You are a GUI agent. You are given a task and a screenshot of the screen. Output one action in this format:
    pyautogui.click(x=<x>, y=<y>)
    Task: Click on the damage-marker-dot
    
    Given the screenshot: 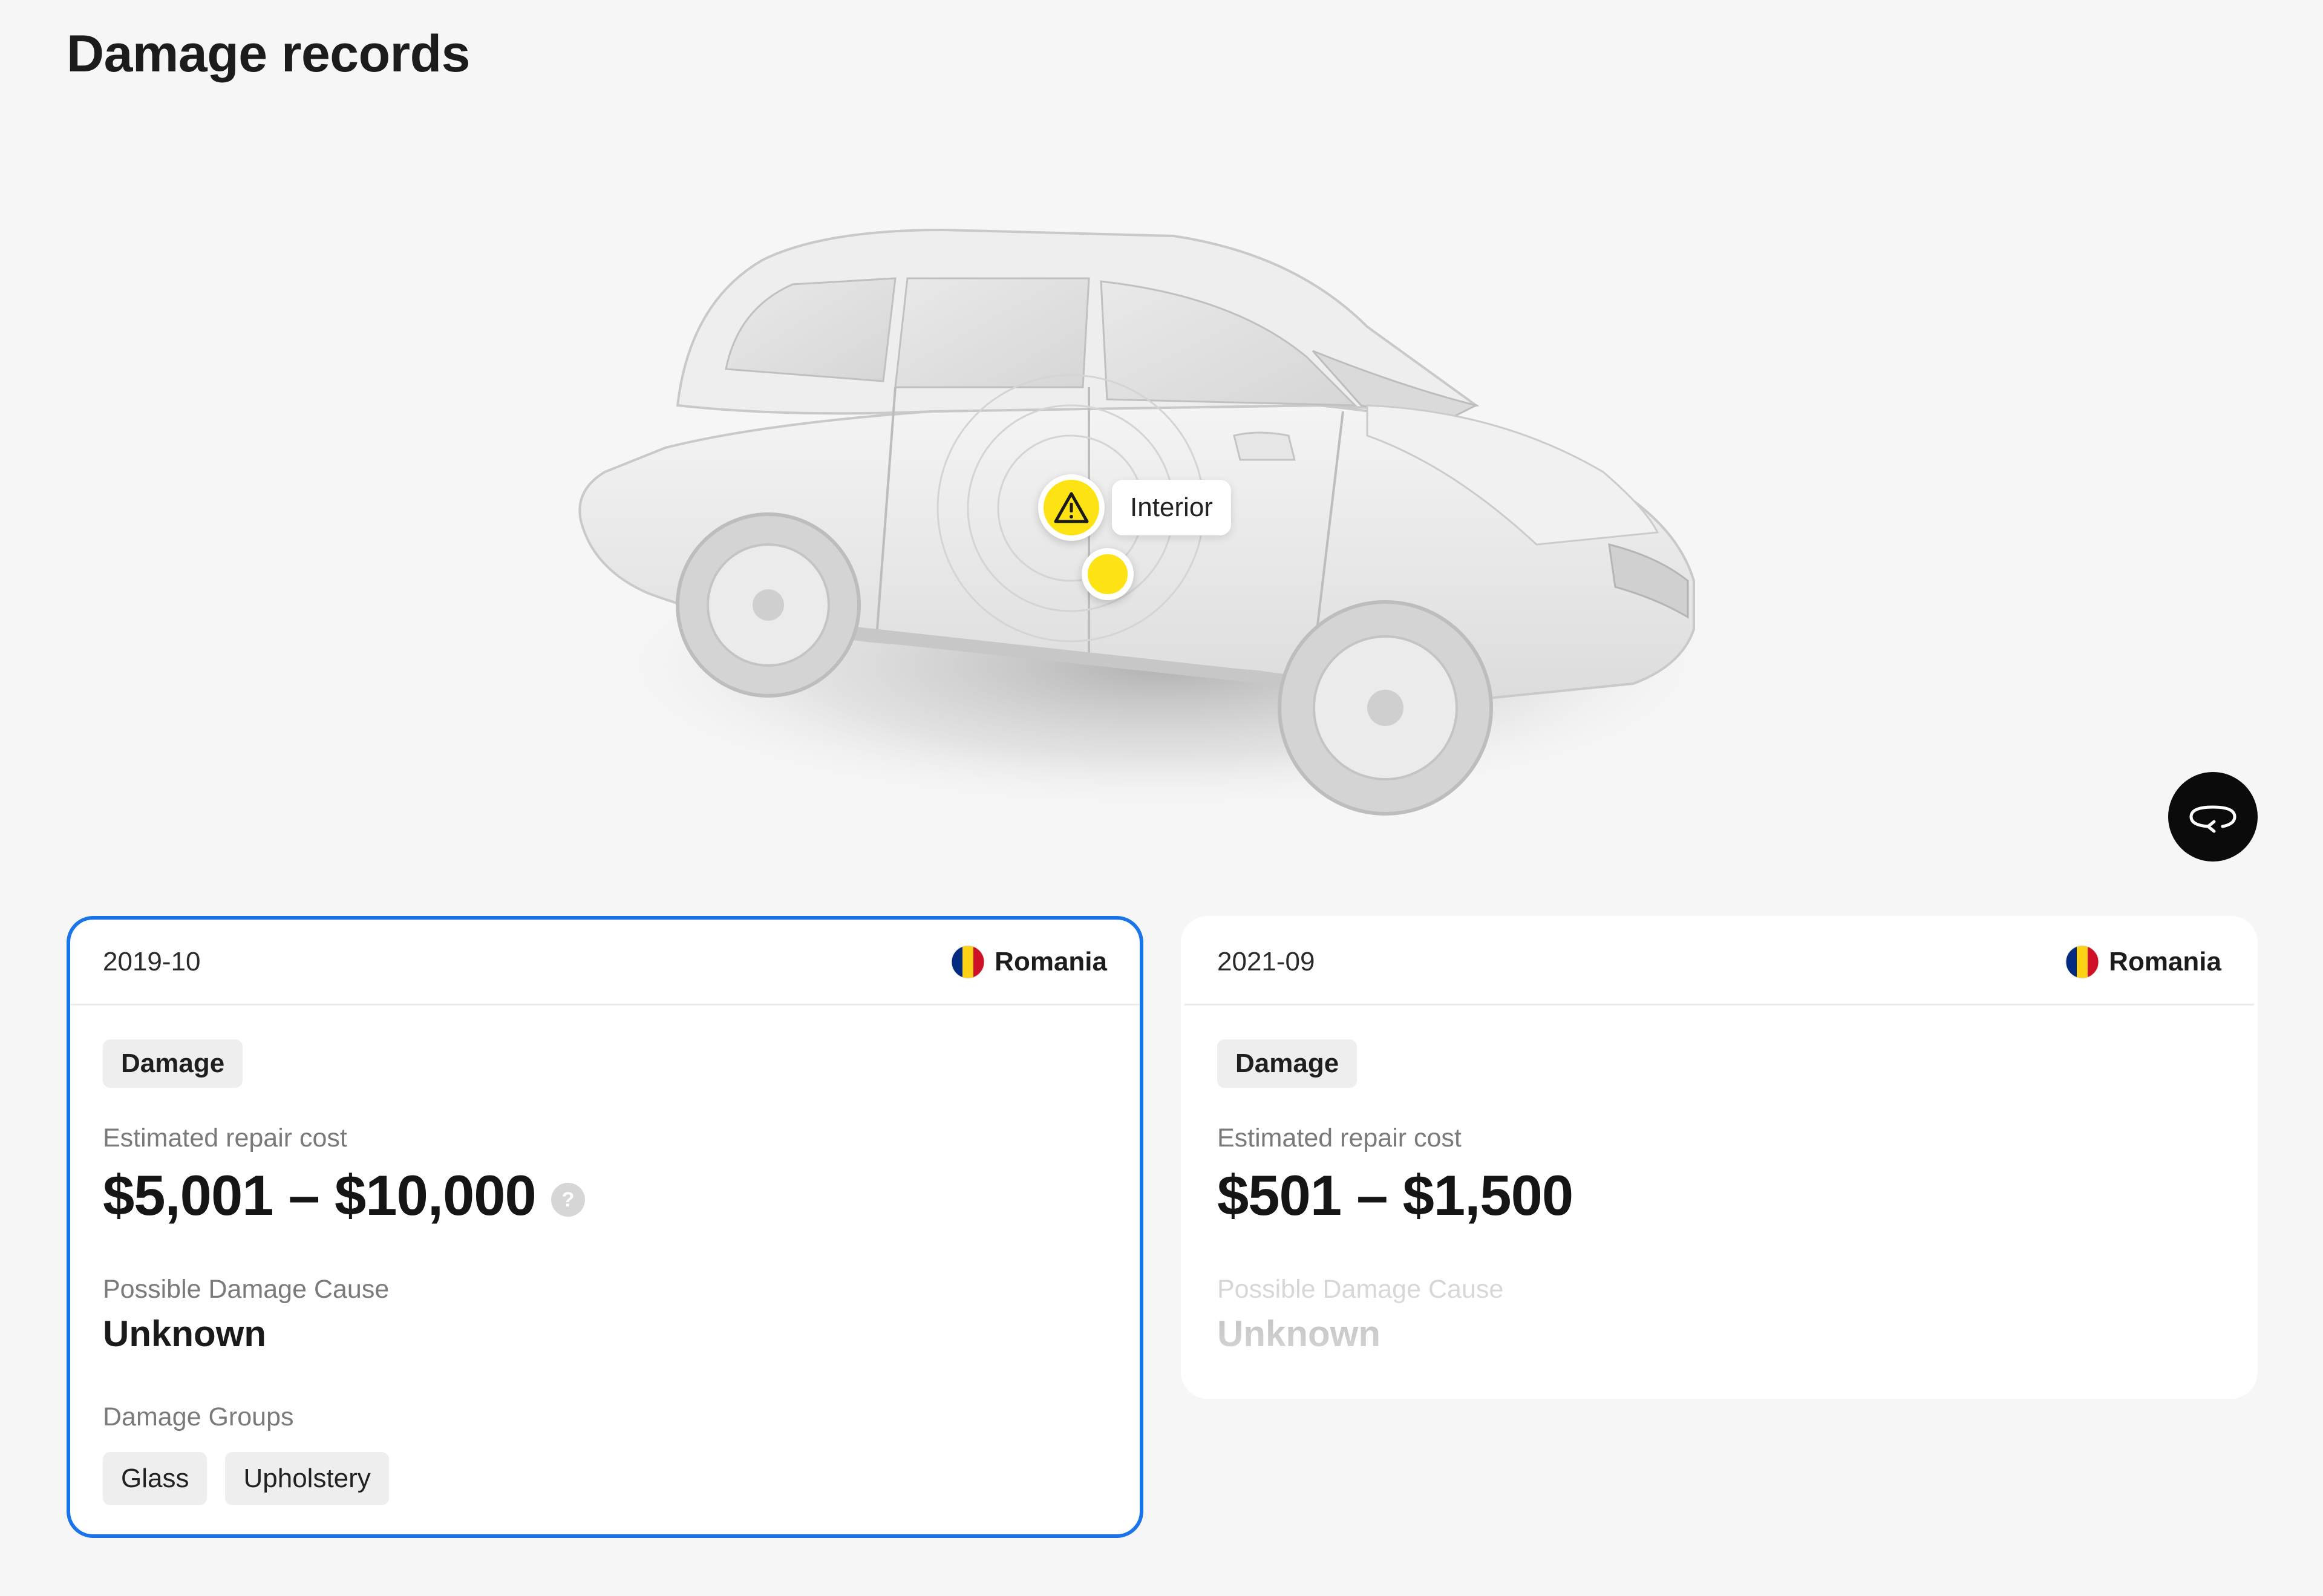 What is the action you would take?
    pyautogui.click(x=1108, y=574)
    